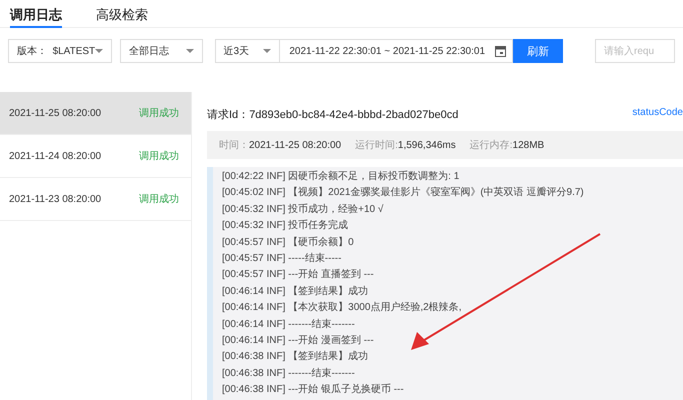  I want to click on request-id: 请求Id：7d893eb0-bc84-42e4-bbbd-2bad027be0cd, so click(332, 115).